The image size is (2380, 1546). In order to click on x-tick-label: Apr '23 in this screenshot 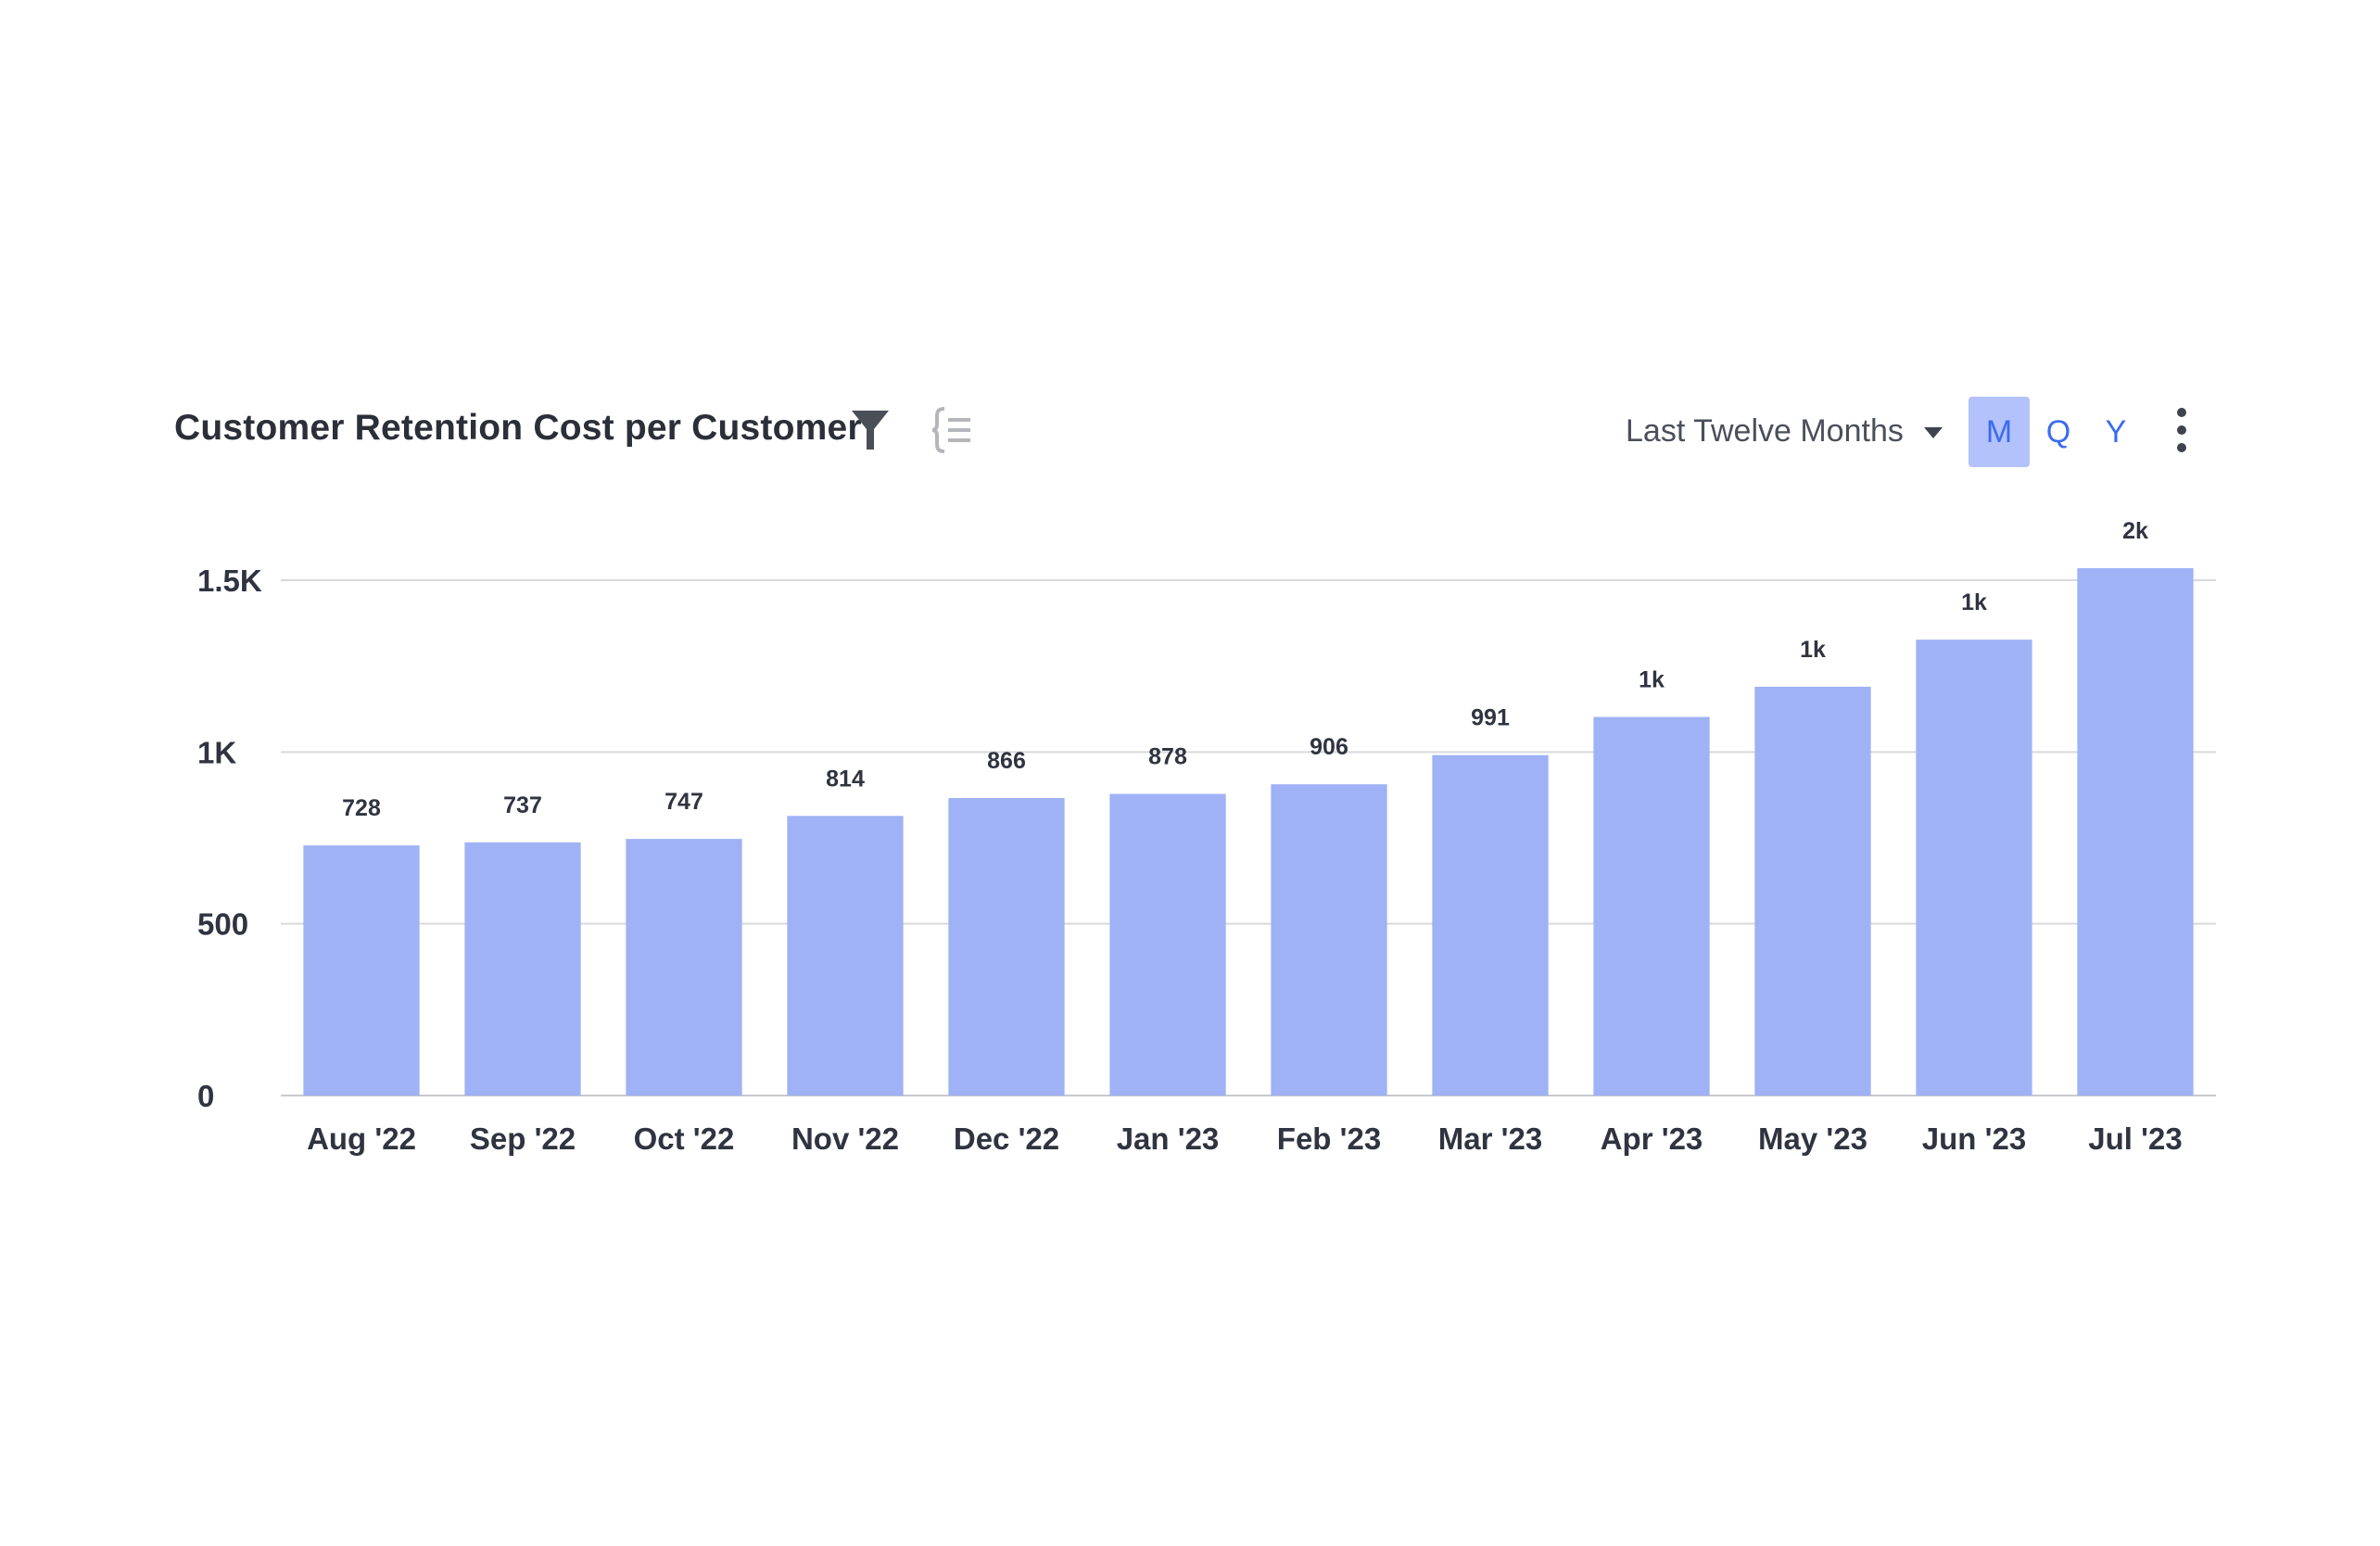, I will do `click(1652, 1138)`.